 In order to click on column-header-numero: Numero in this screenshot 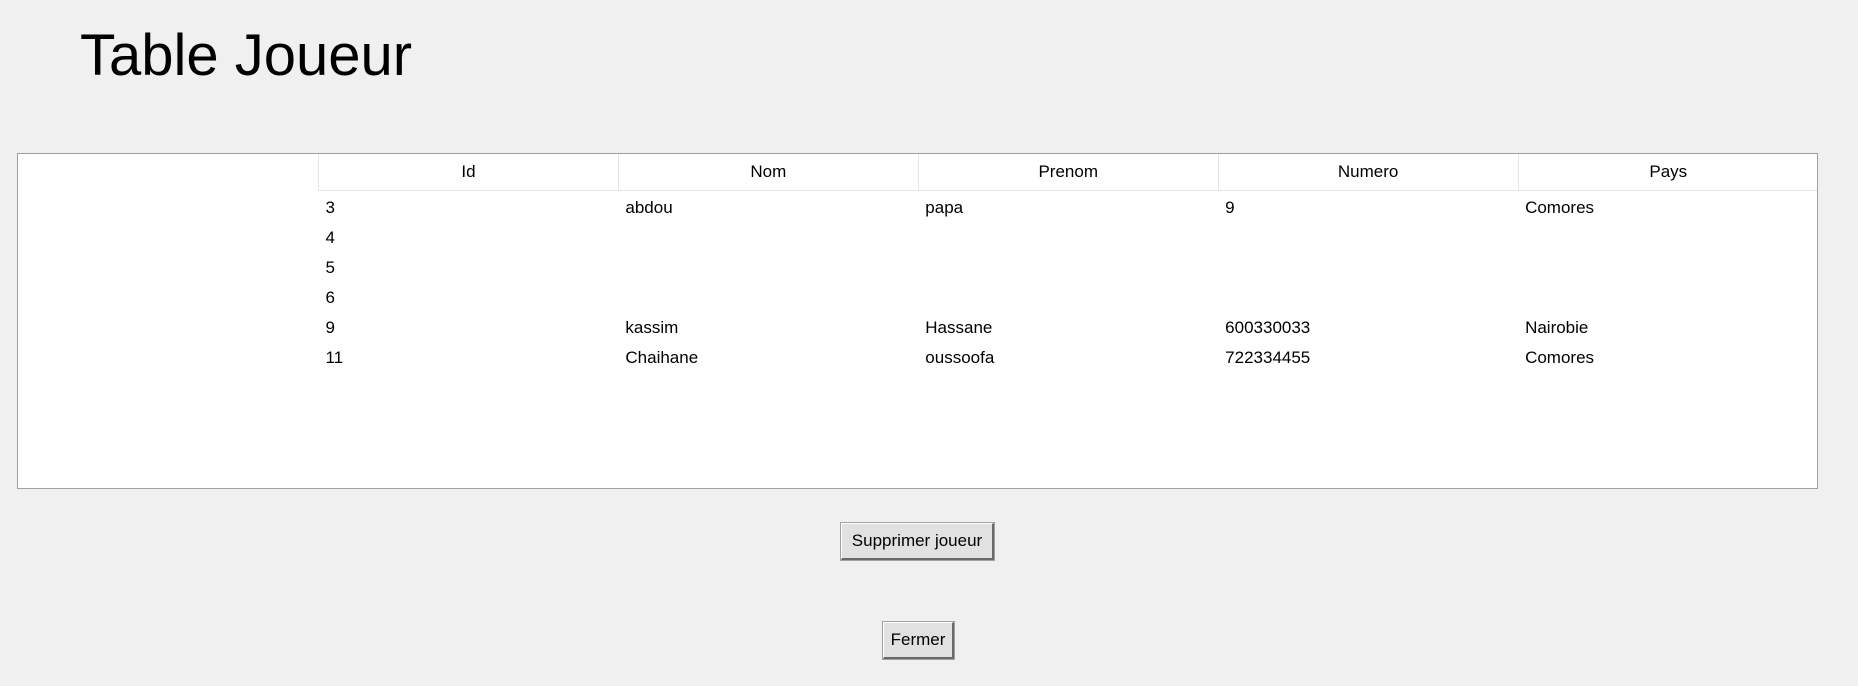, I will do `click(1368, 172)`.